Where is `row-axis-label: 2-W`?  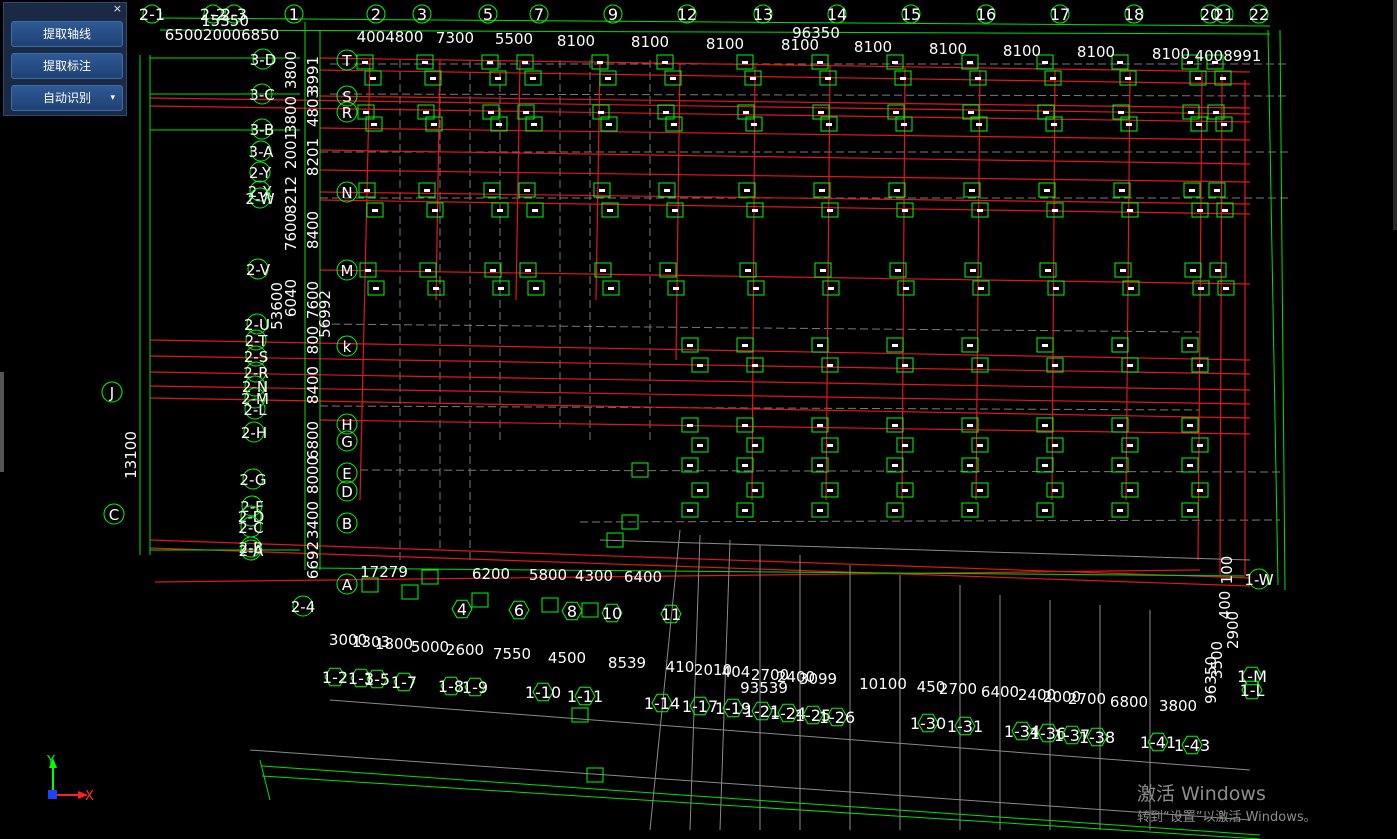
row-axis-label: 2-W is located at coordinates (259, 199).